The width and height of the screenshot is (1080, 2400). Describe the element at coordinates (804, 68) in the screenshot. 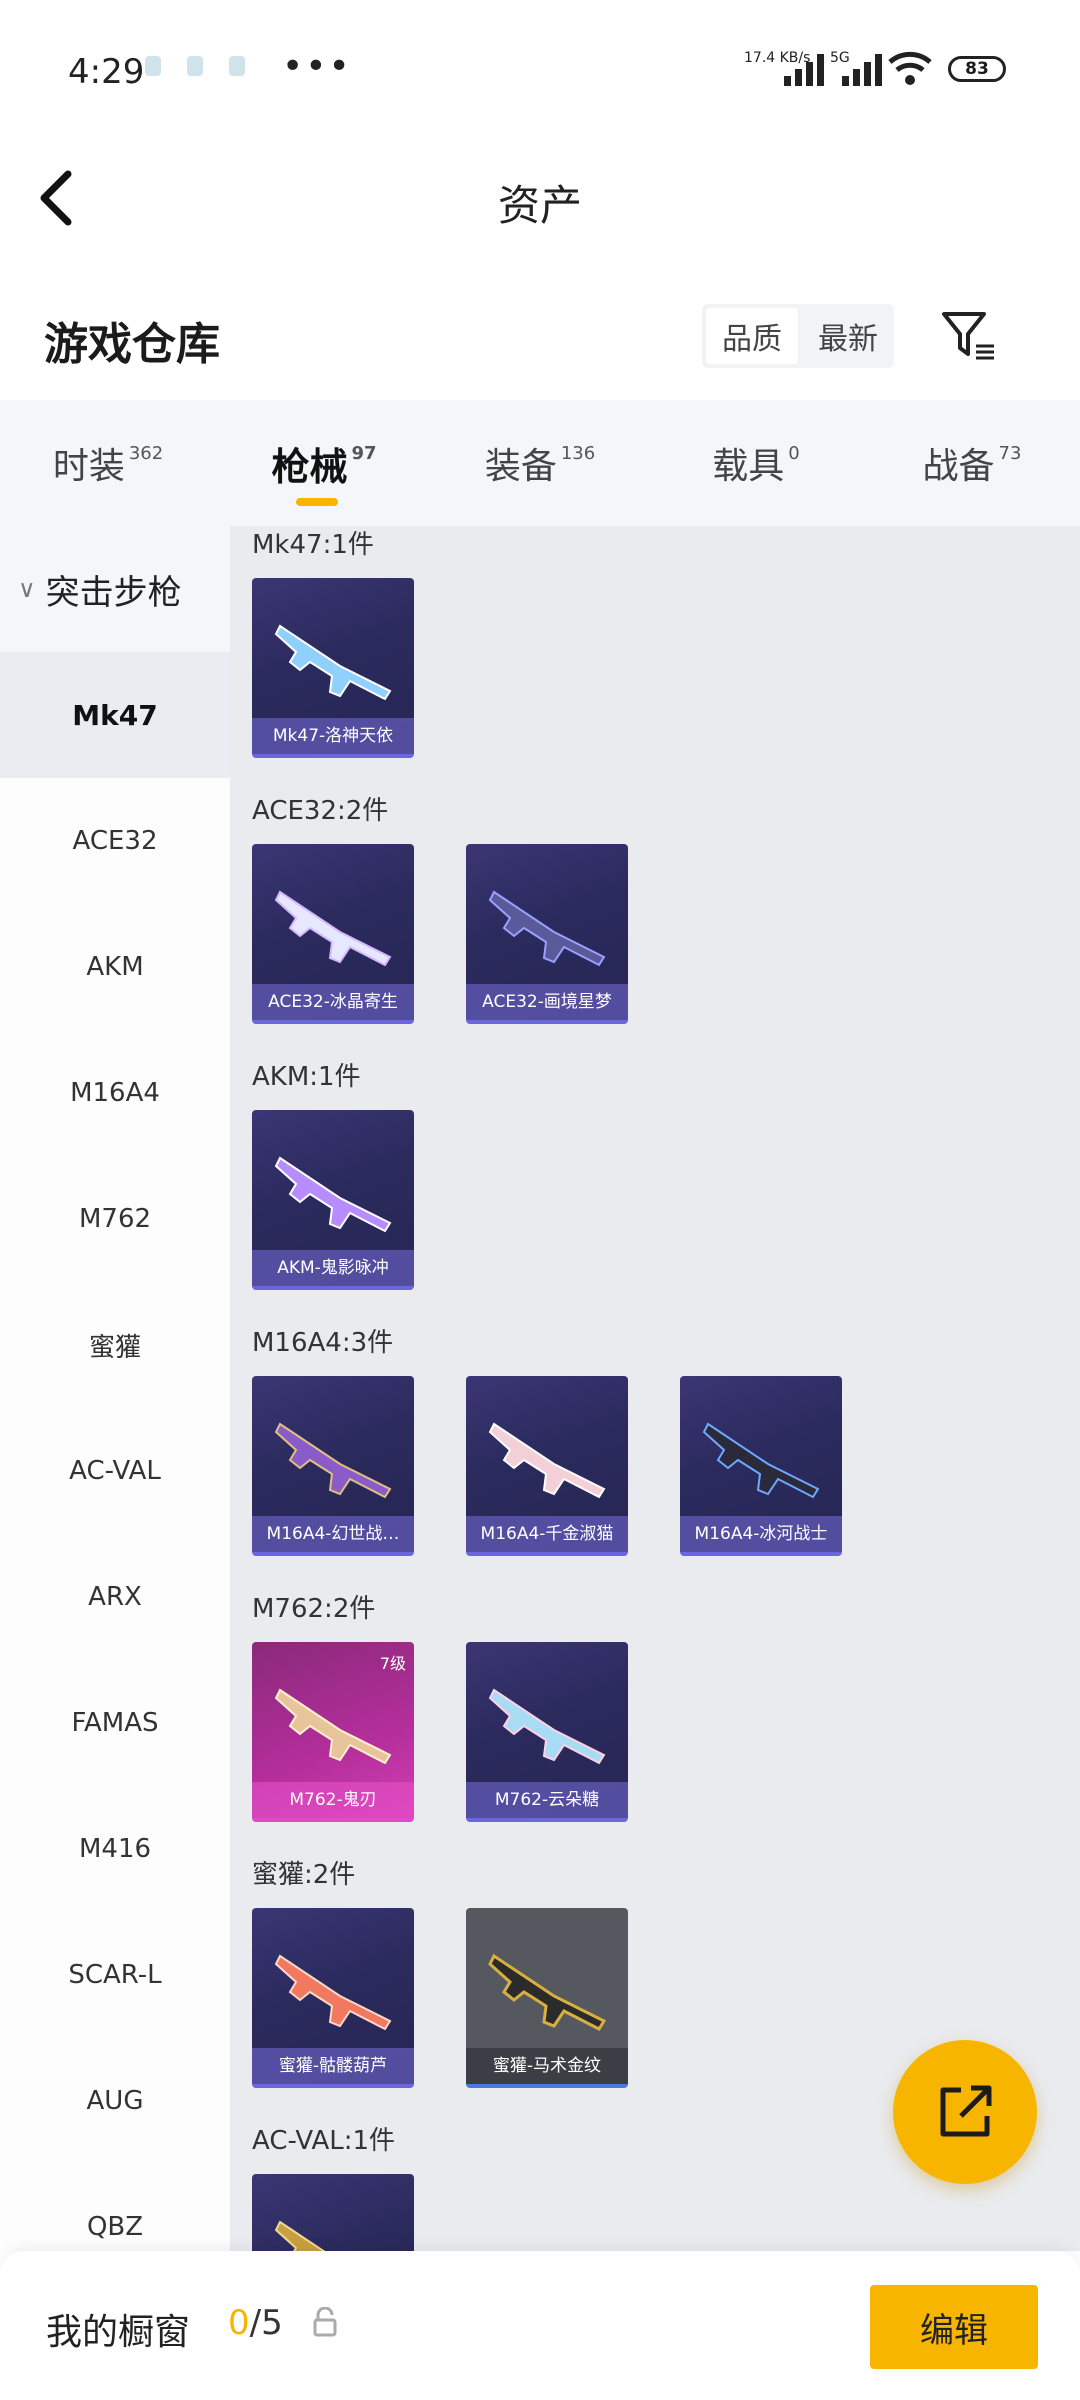

I see `signal-icon` at that location.